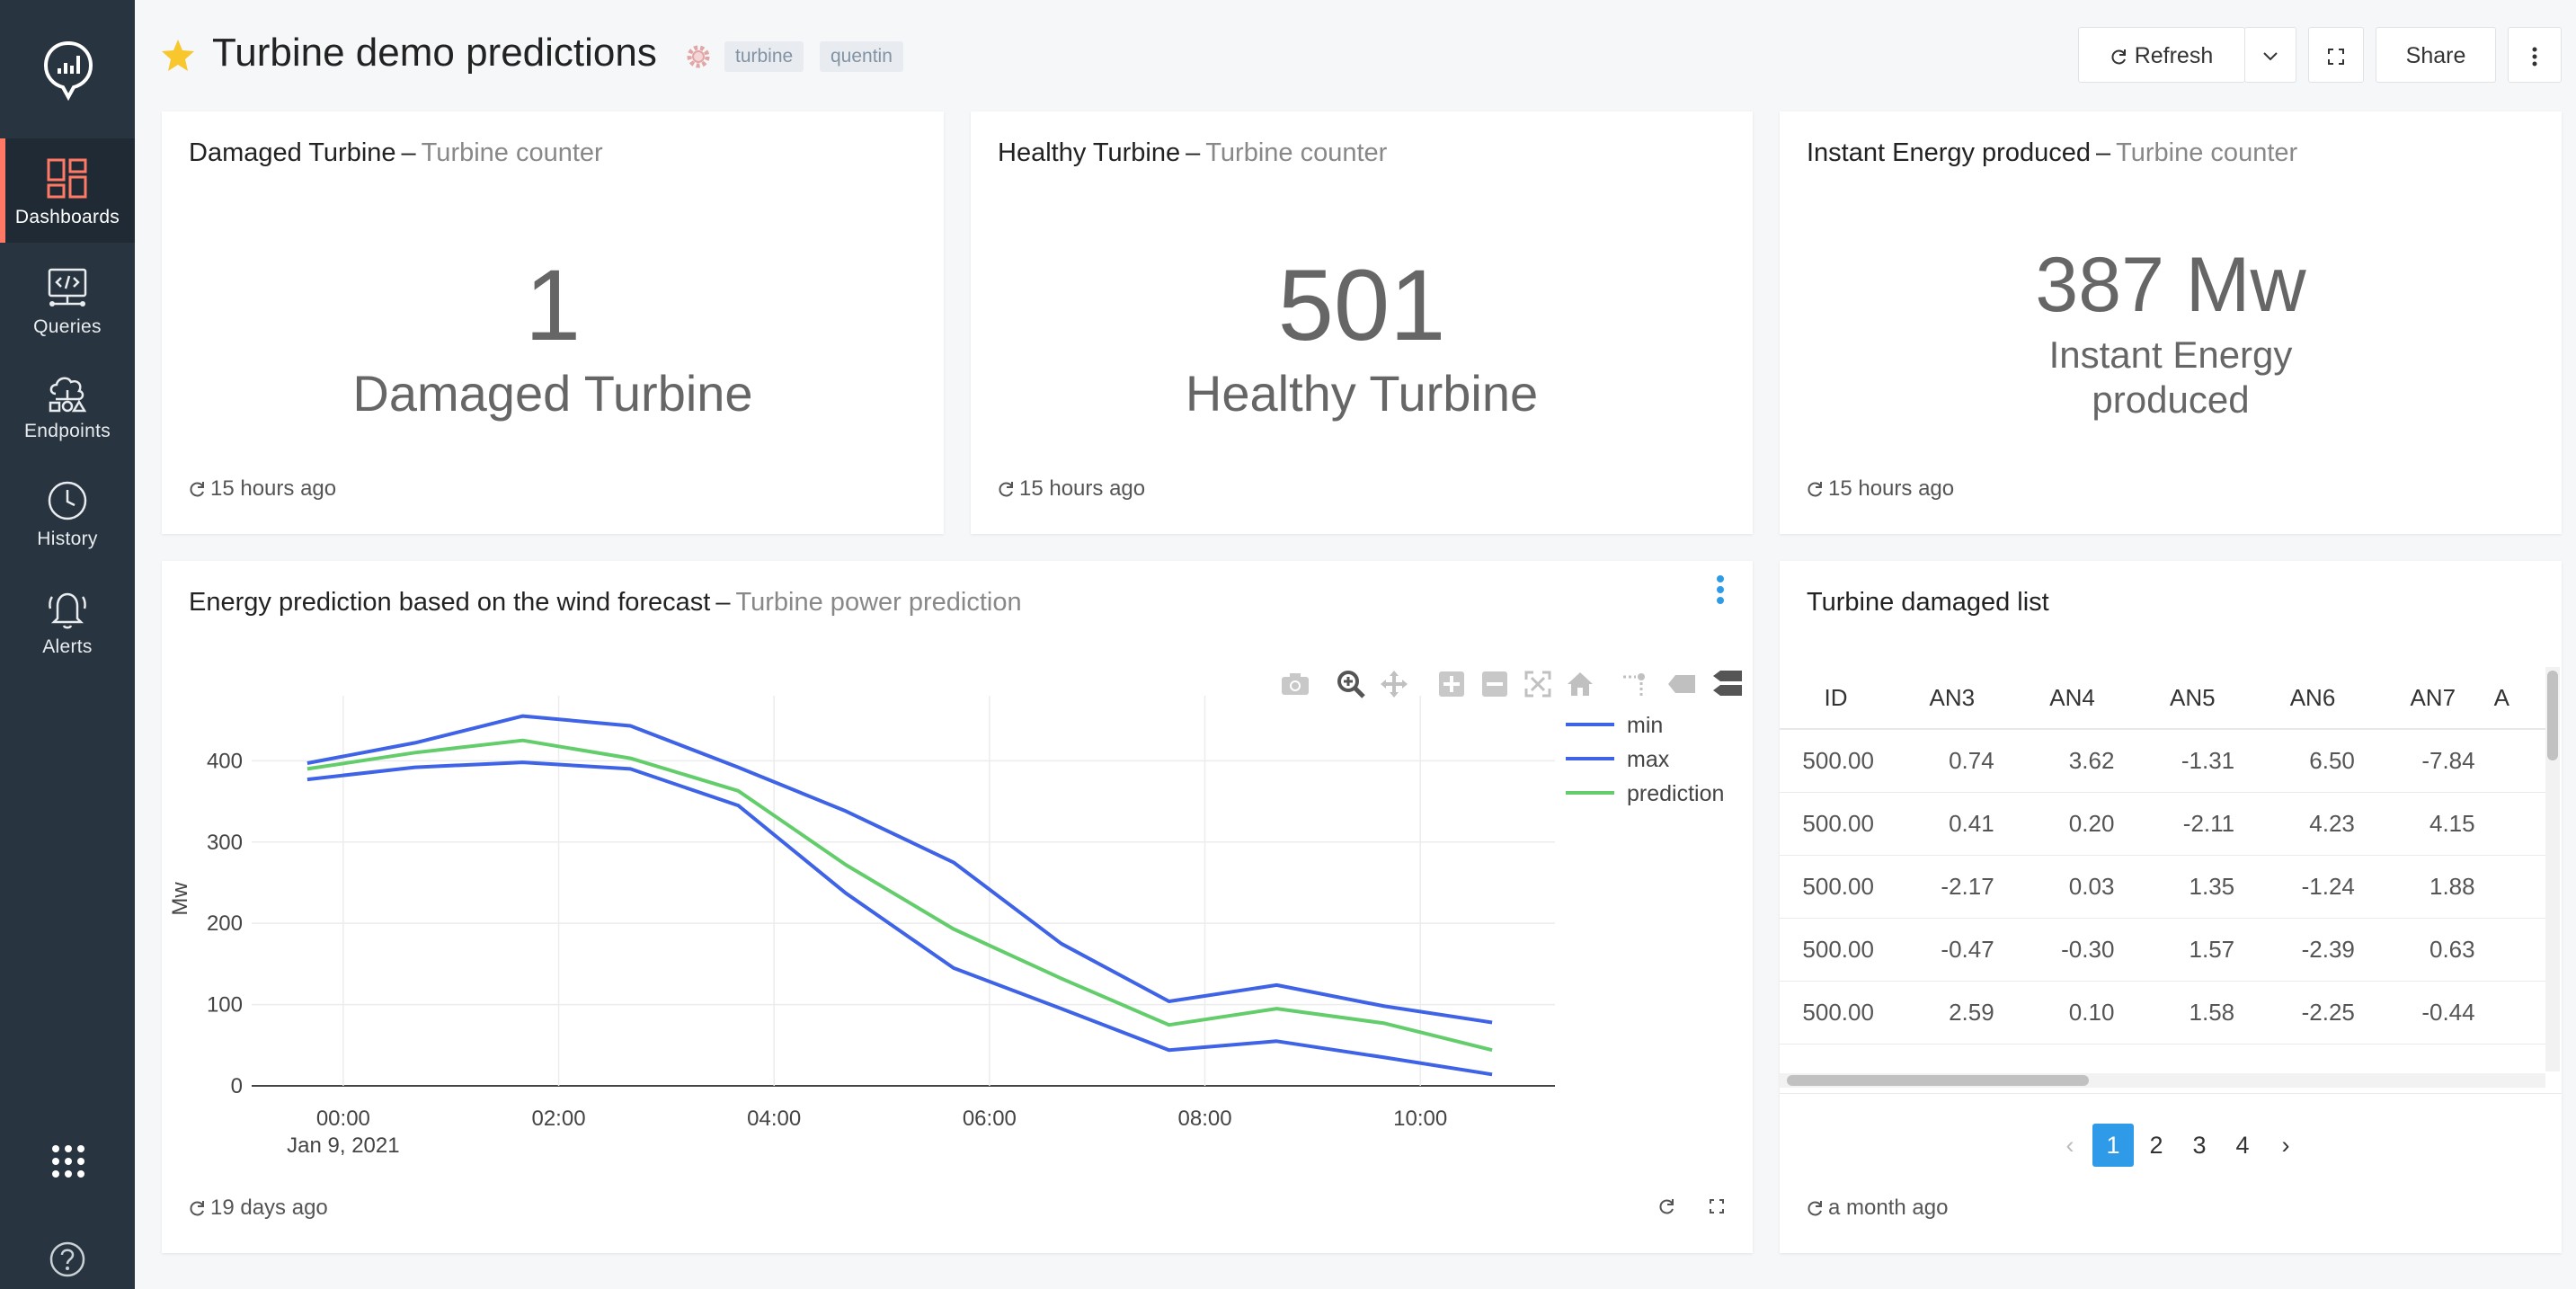  I want to click on share-button: Share, so click(2436, 55).